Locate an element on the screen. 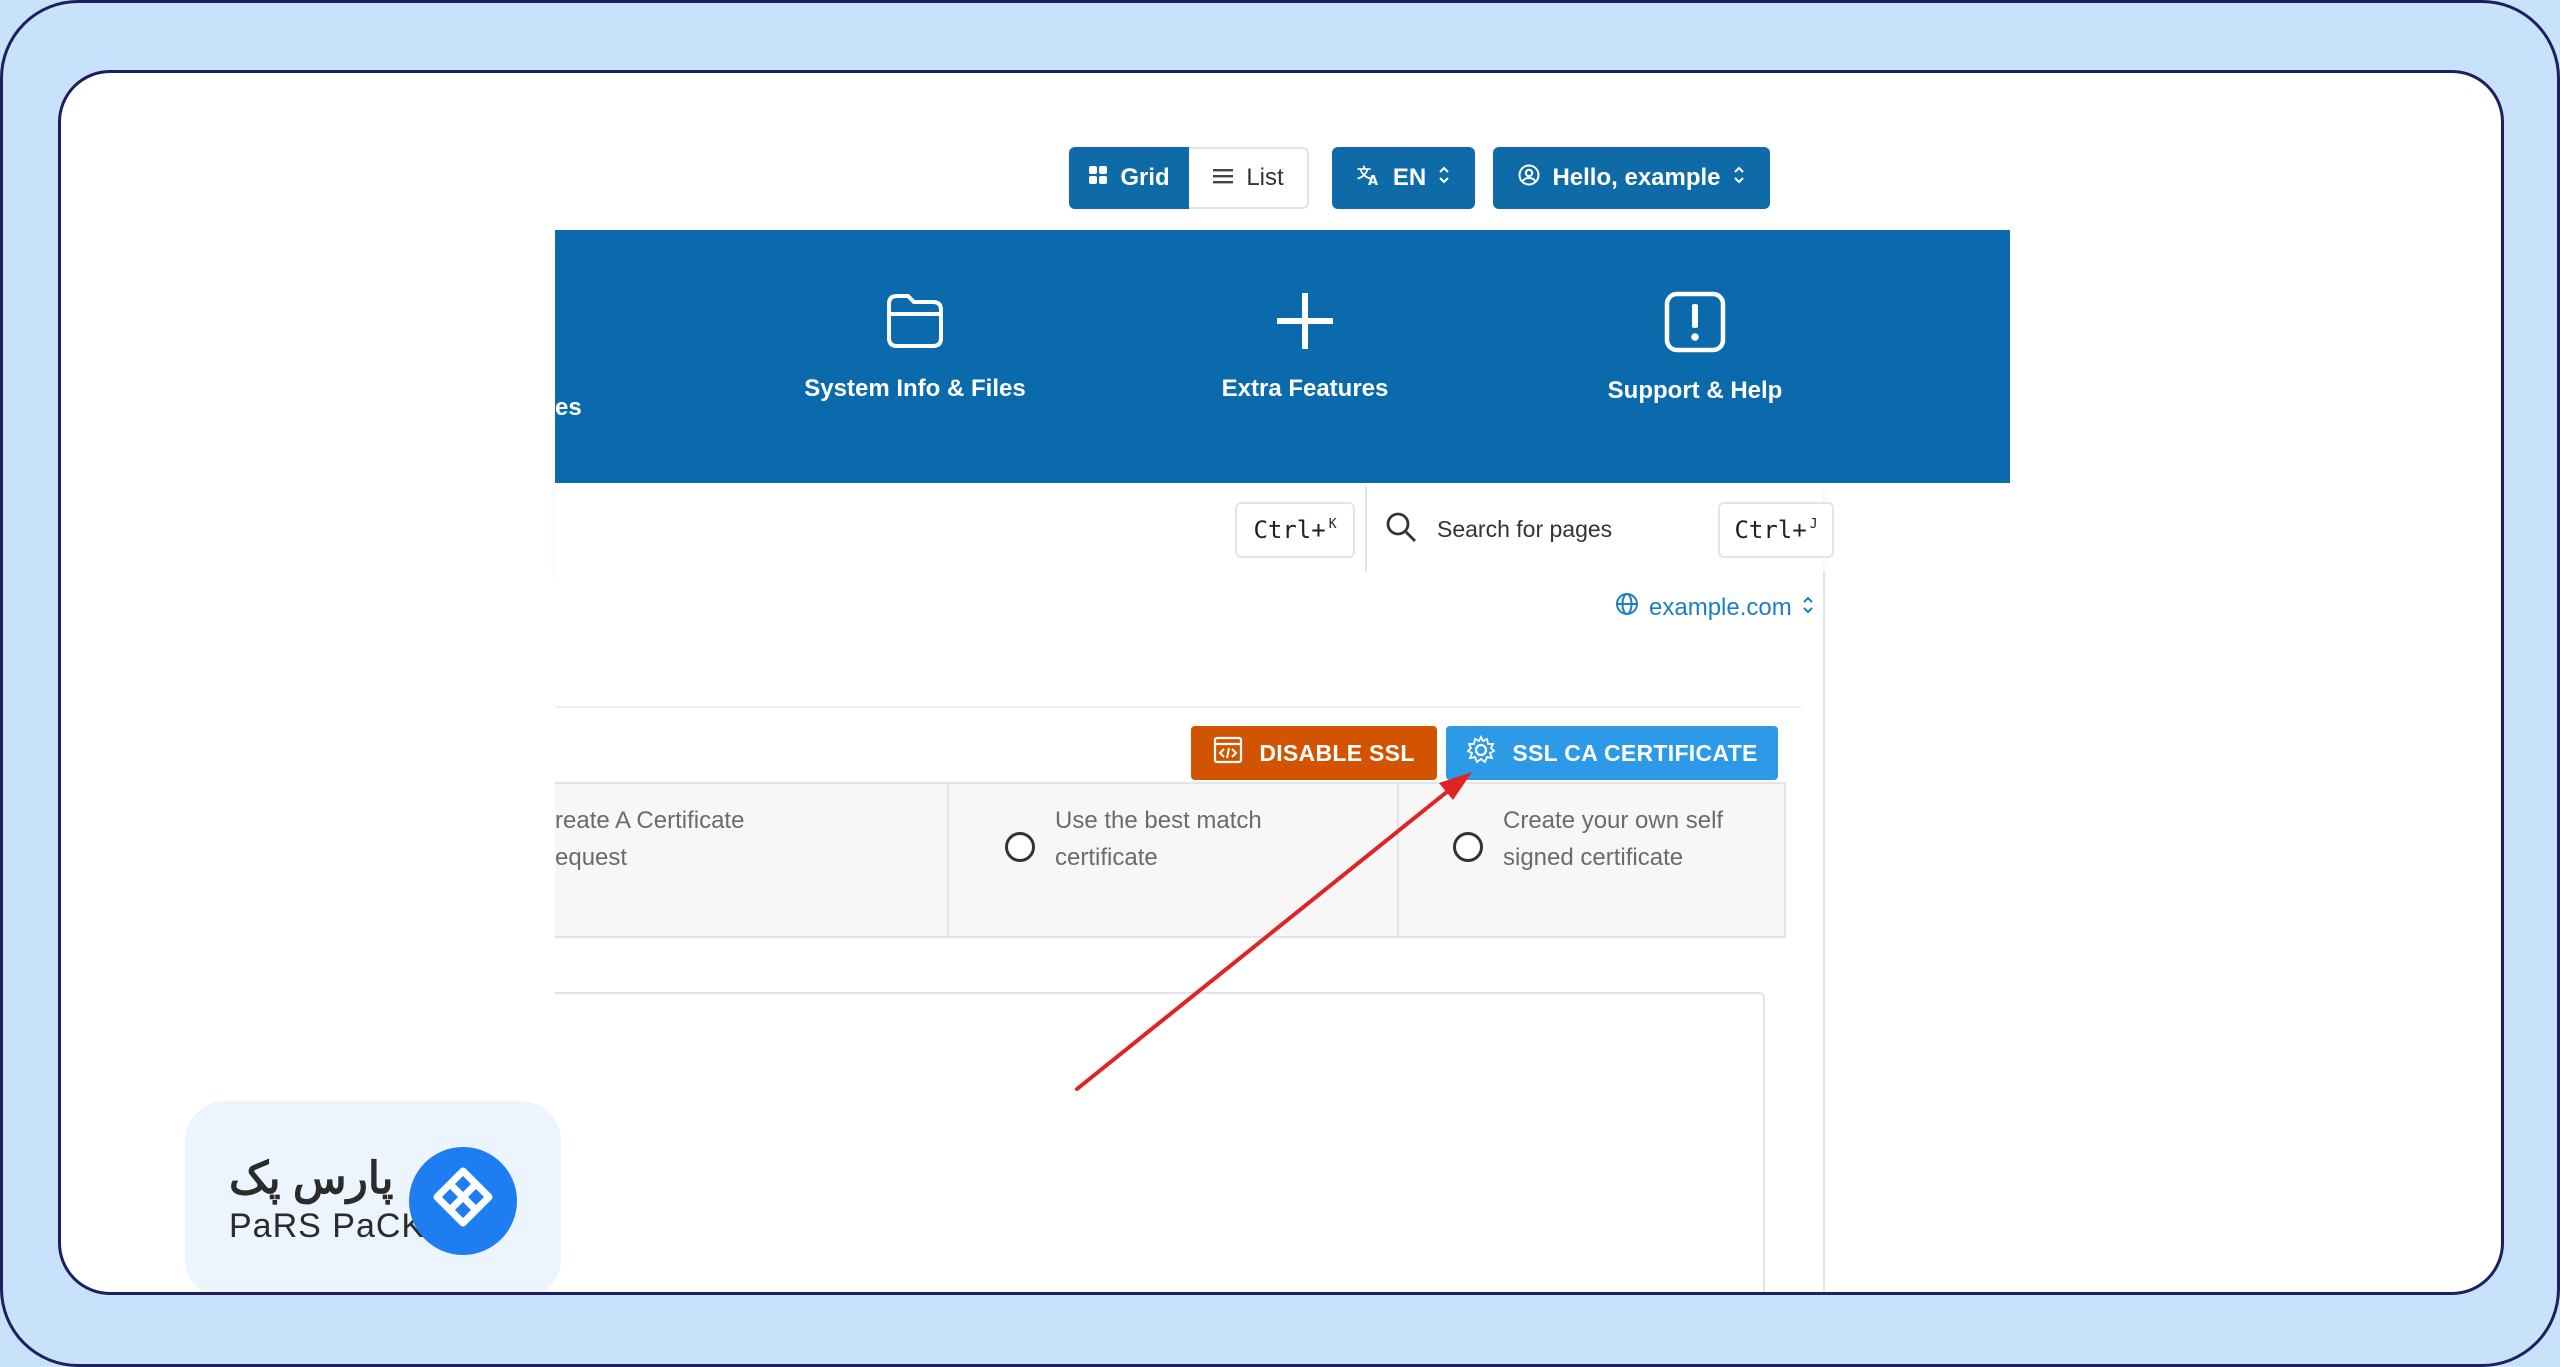  parspack-logo-mark is located at coordinates (463, 1201).